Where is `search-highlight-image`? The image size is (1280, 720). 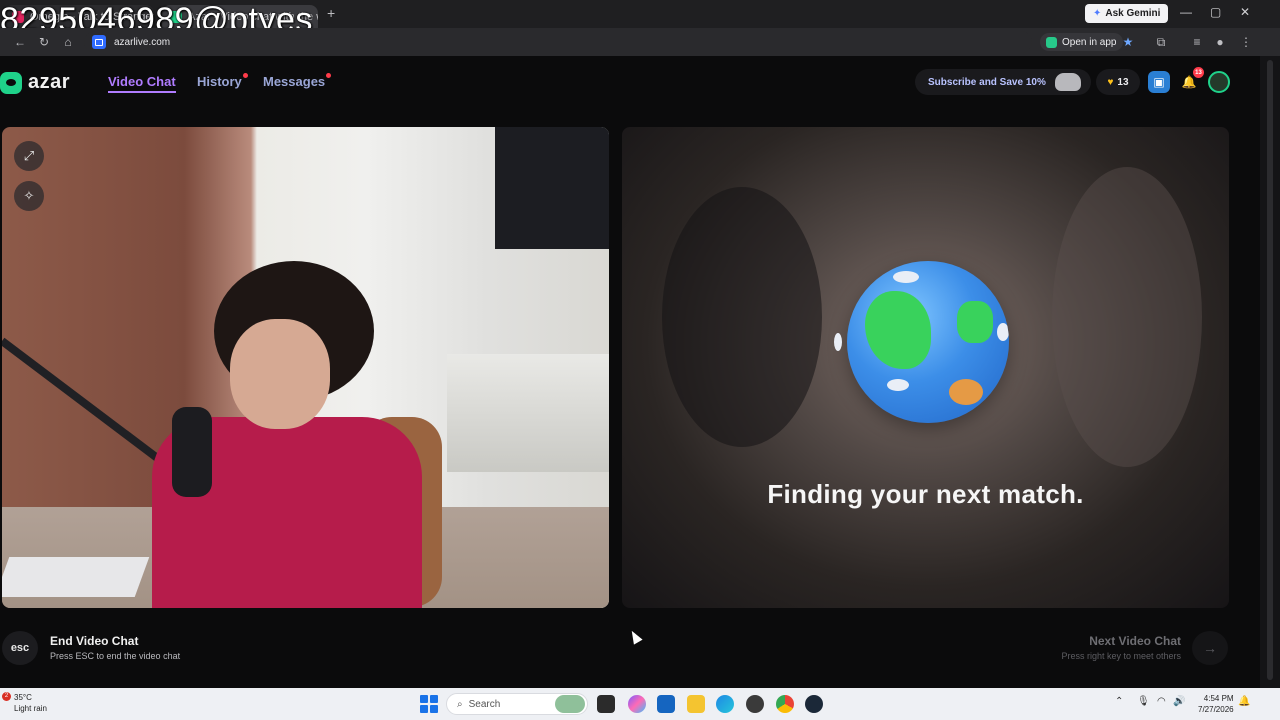 search-highlight-image is located at coordinates (570, 704).